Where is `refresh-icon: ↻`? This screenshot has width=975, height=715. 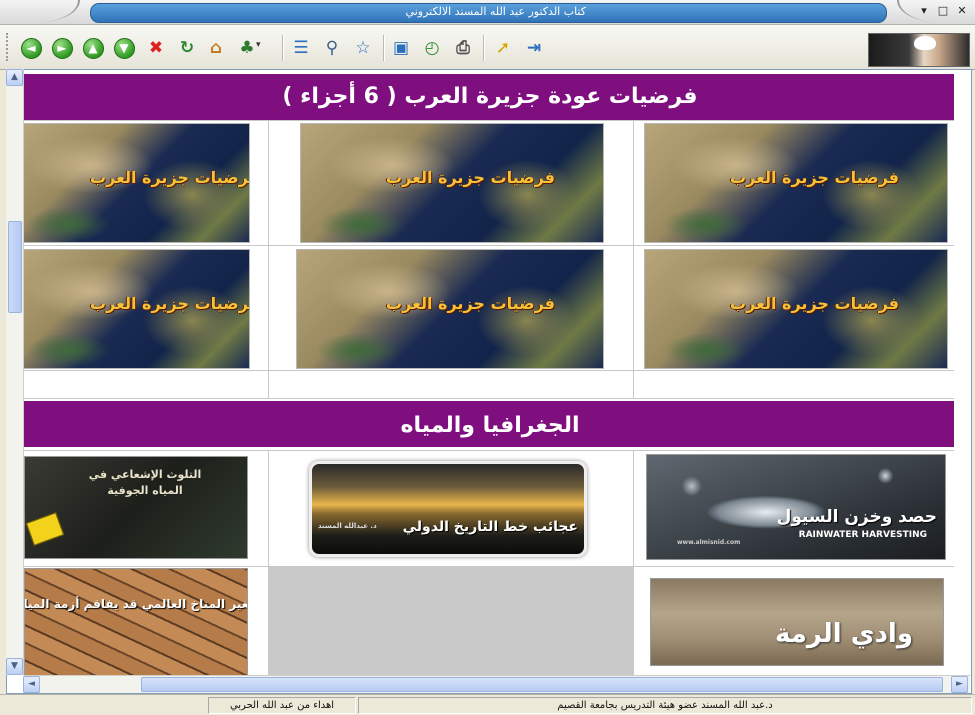
refresh-icon: ↻ is located at coordinates (187, 48).